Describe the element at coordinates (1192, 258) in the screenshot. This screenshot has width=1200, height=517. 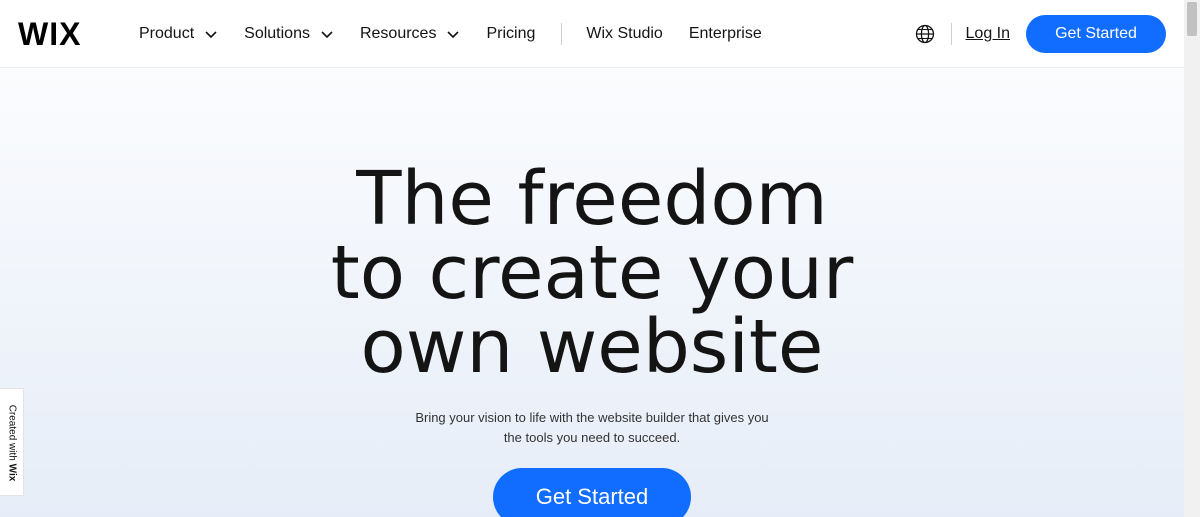
I see `vertical-scrollbar` at that location.